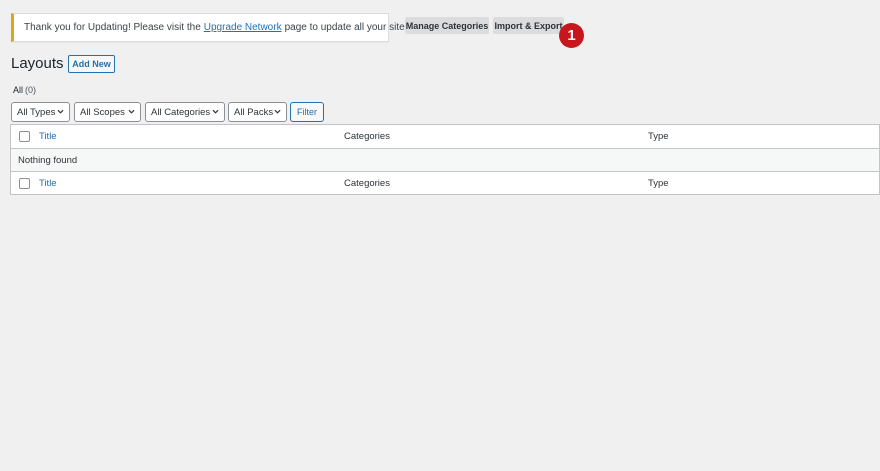 Image resolution: width=880 pixels, height=471 pixels. What do you see at coordinates (31, 90) in the screenshot?
I see `view-all-count: (0)` at bounding box center [31, 90].